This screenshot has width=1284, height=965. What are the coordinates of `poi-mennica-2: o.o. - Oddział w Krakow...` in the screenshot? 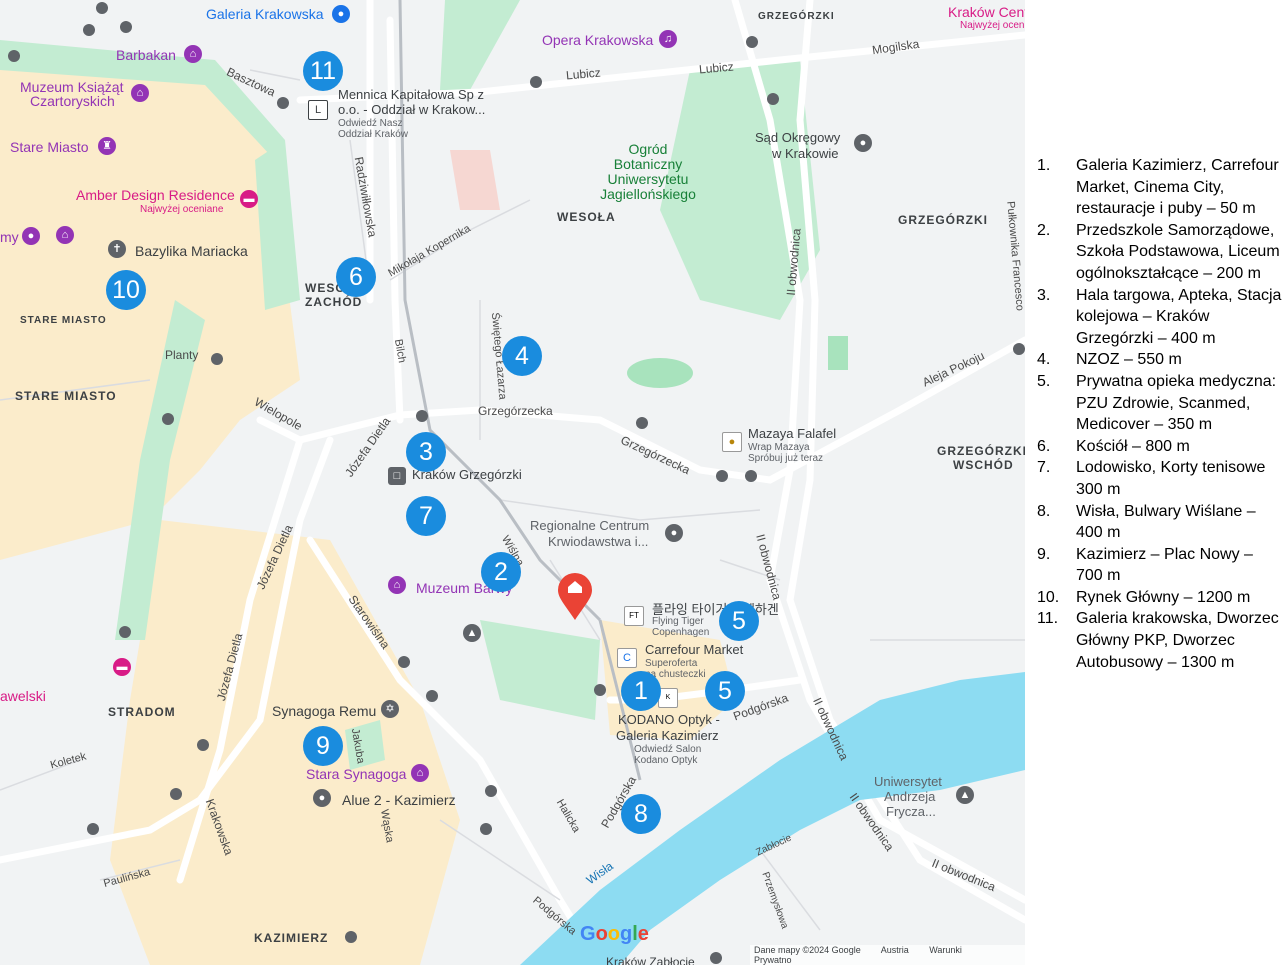 It's located at (411, 109).